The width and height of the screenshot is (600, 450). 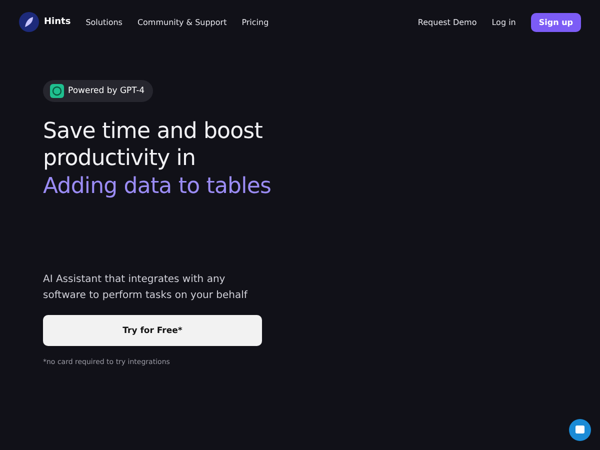 I want to click on brand-name: Hints, so click(x=57, y=22).